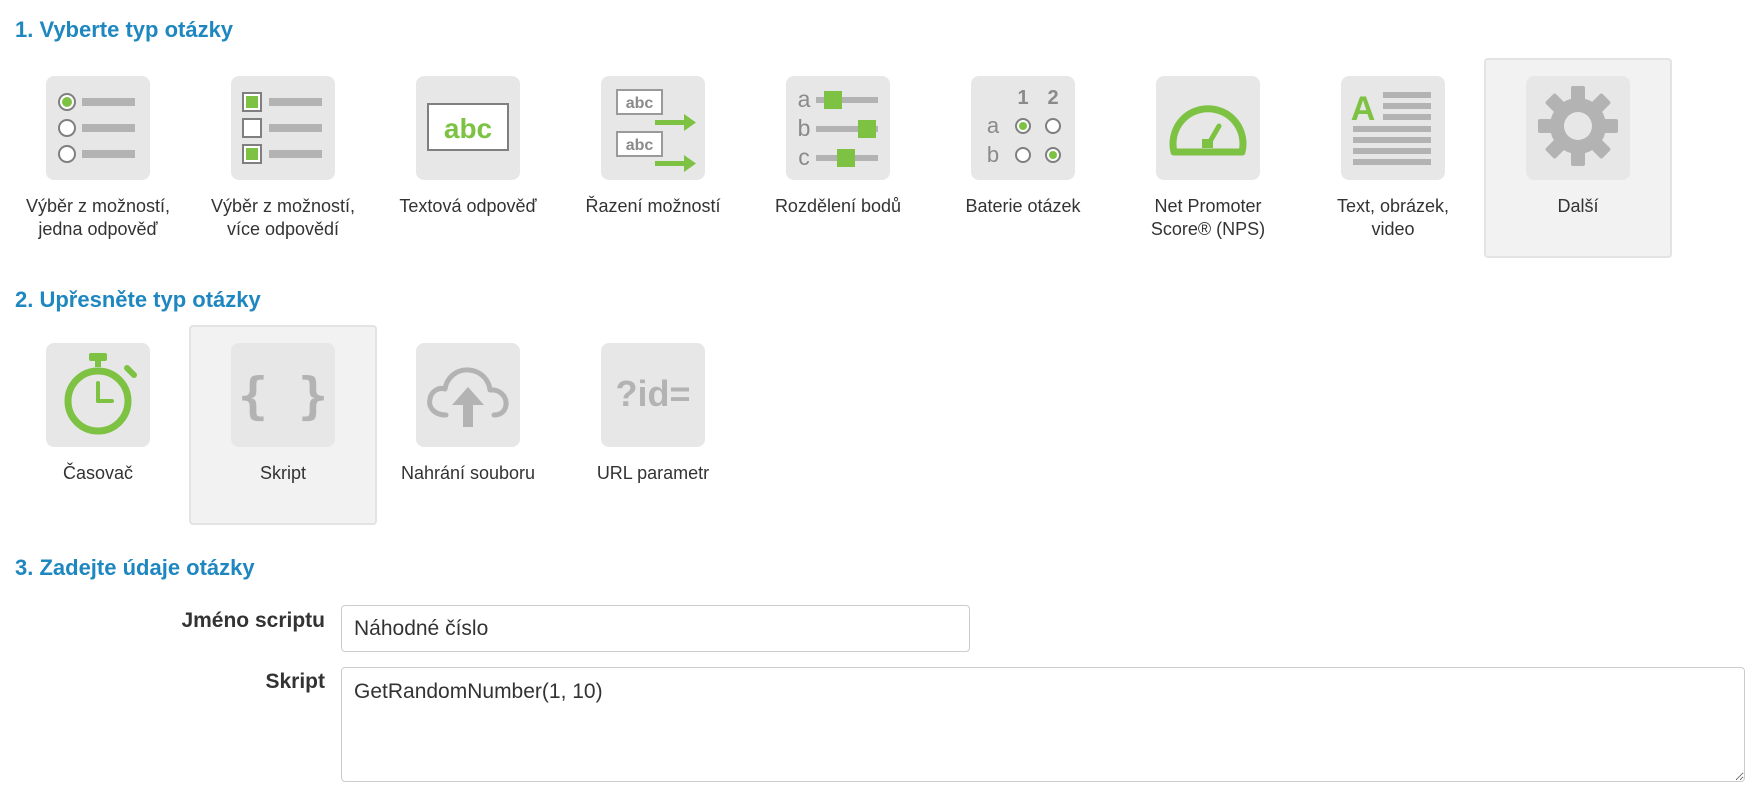 The height and width of the screenshot is (798, 1753). Describe the element at coordinates (1023, 206) in the screenshot. I see `tile-label: Baterie otázek` at that location.